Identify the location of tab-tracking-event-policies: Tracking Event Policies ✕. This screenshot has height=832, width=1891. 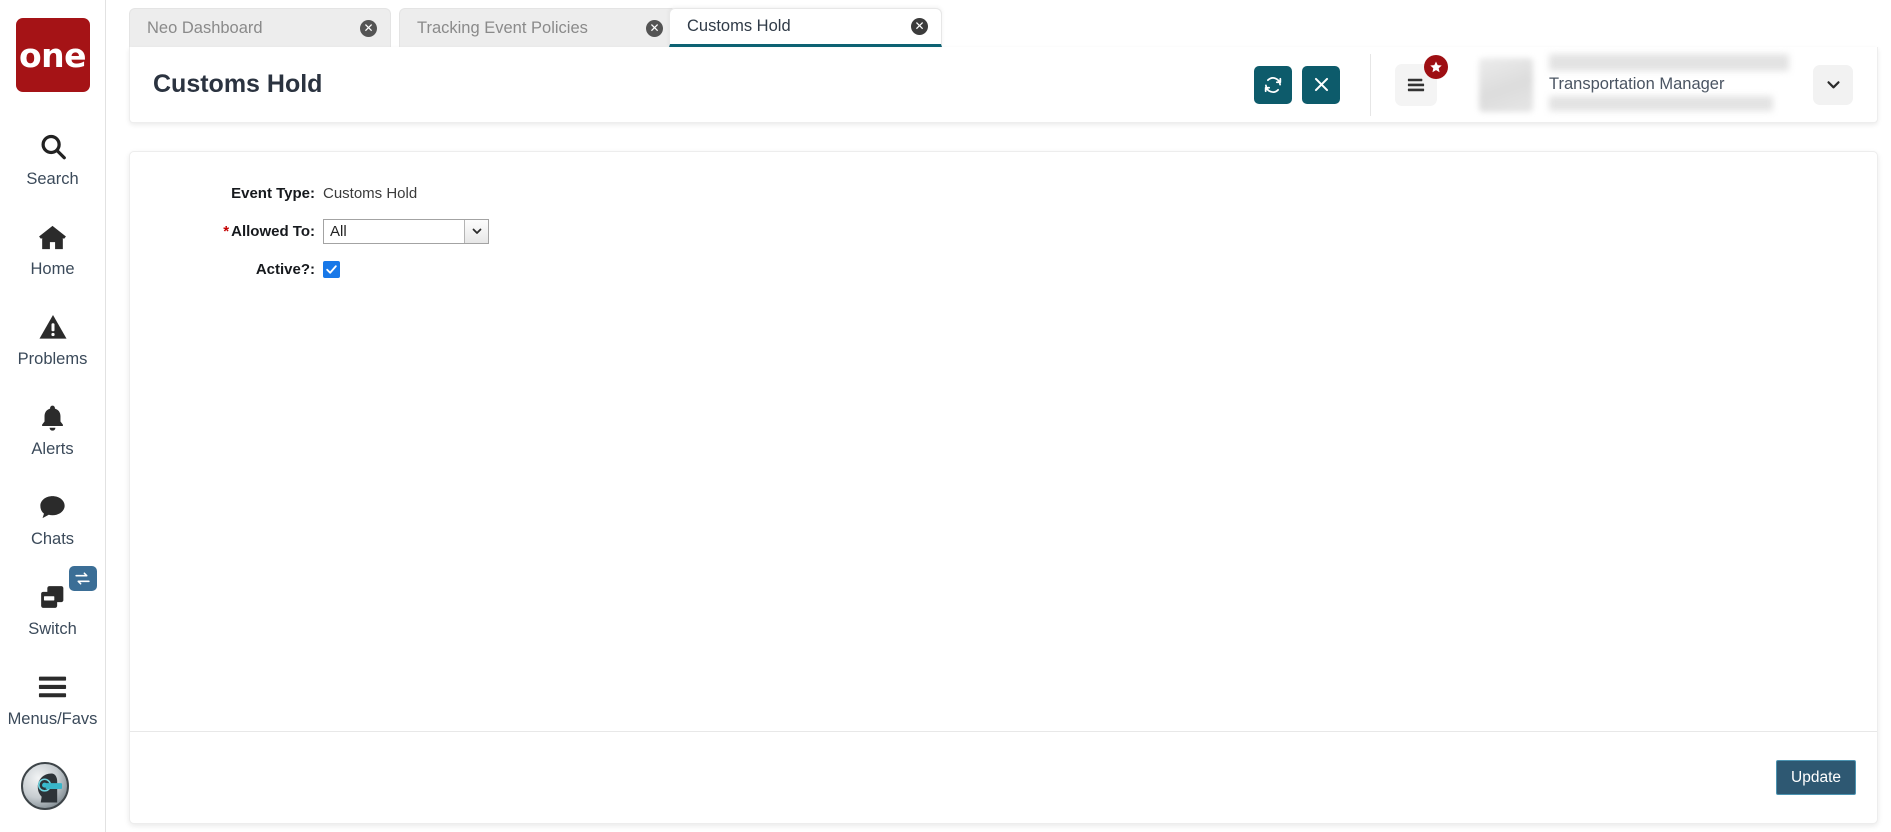
(538, 27).